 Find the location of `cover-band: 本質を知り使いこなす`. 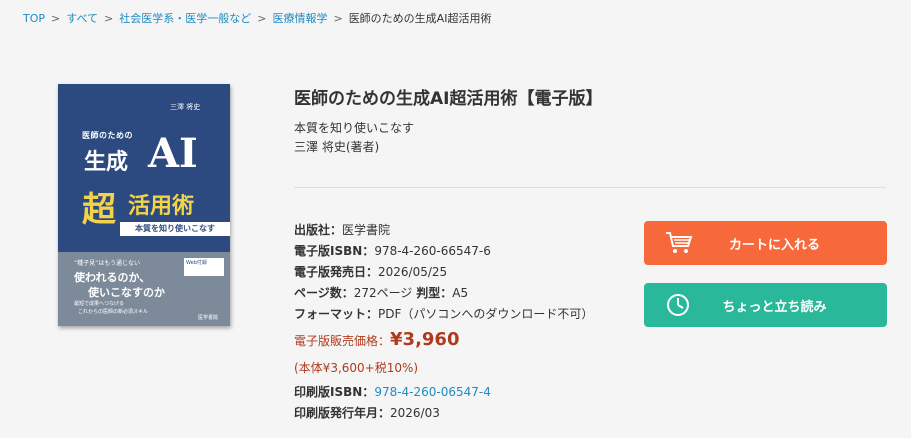

cover-band: 本質を知り使いこなす is located at coordinates (175, 229).